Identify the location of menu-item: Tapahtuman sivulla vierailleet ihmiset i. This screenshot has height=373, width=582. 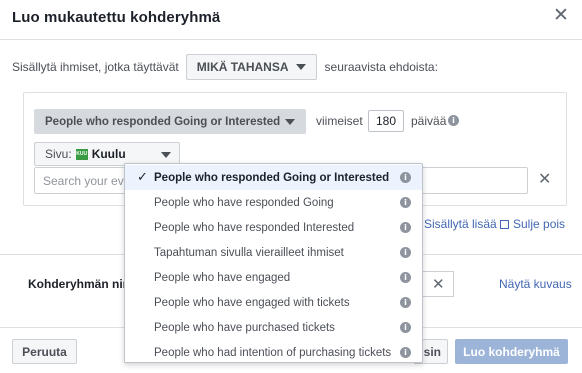
(273, 252).